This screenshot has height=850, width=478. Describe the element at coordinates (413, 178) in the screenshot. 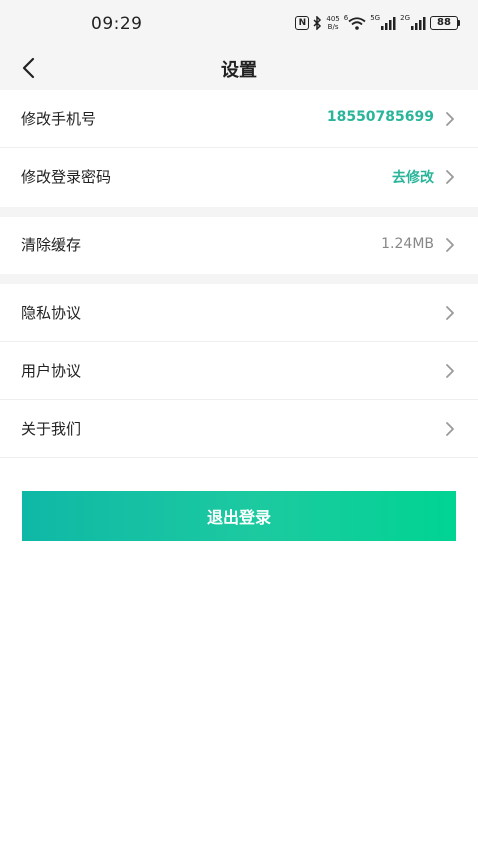

I see `change-password-action: 去修改` at that location.